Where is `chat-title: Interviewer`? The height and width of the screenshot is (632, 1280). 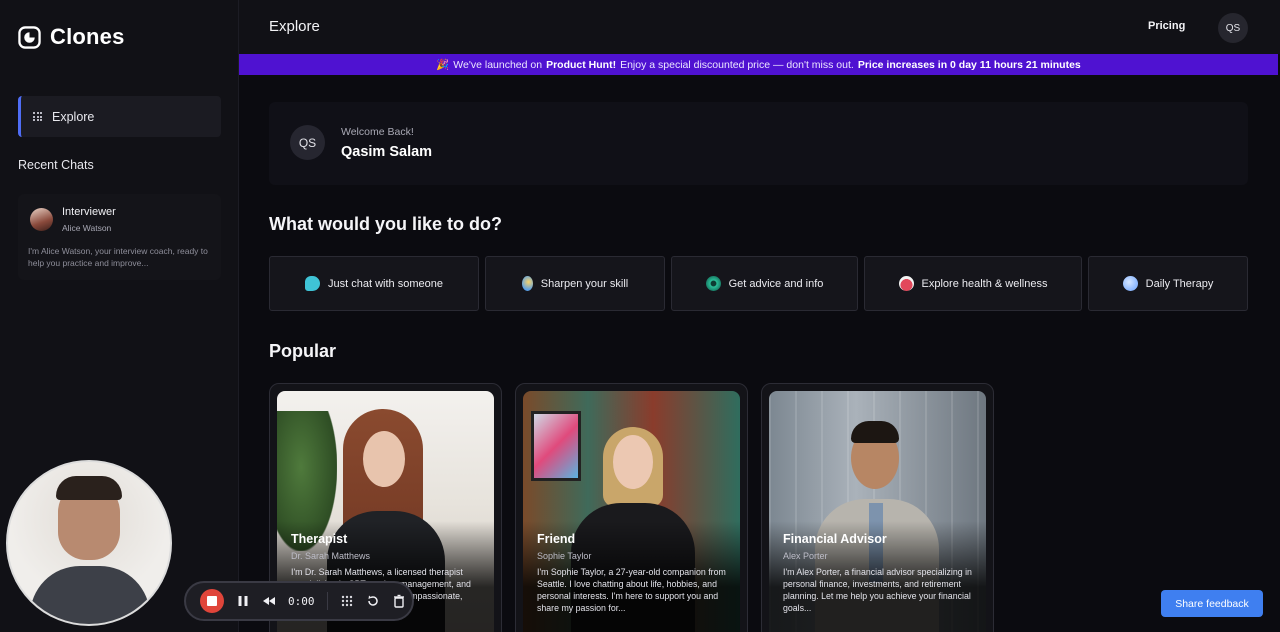 chat-title: Interviewer is located at coordinates (89, 212).